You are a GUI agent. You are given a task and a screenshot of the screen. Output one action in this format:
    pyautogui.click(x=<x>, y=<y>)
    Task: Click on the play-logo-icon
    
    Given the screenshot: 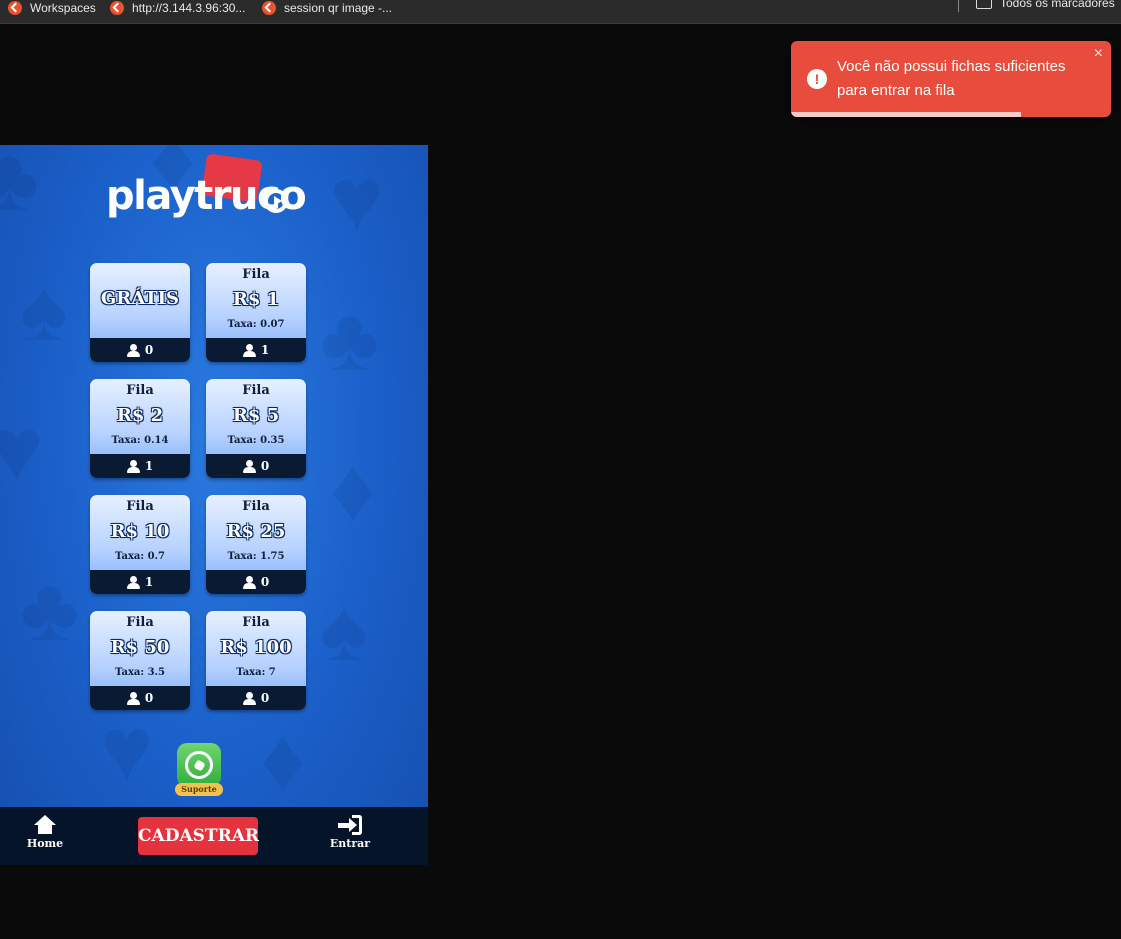 What is the action you would take?
    pyautogui.click(x=276, y=201)
    